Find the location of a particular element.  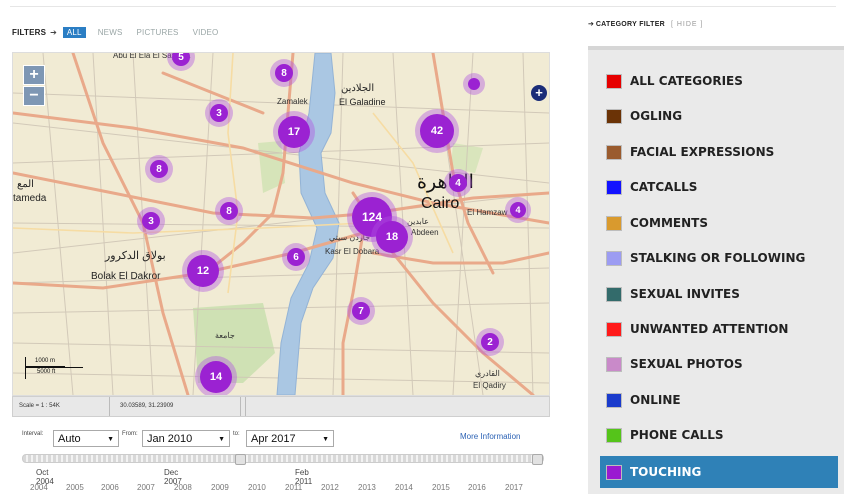

interval-value: Auto is located at coordinates (69, 439).